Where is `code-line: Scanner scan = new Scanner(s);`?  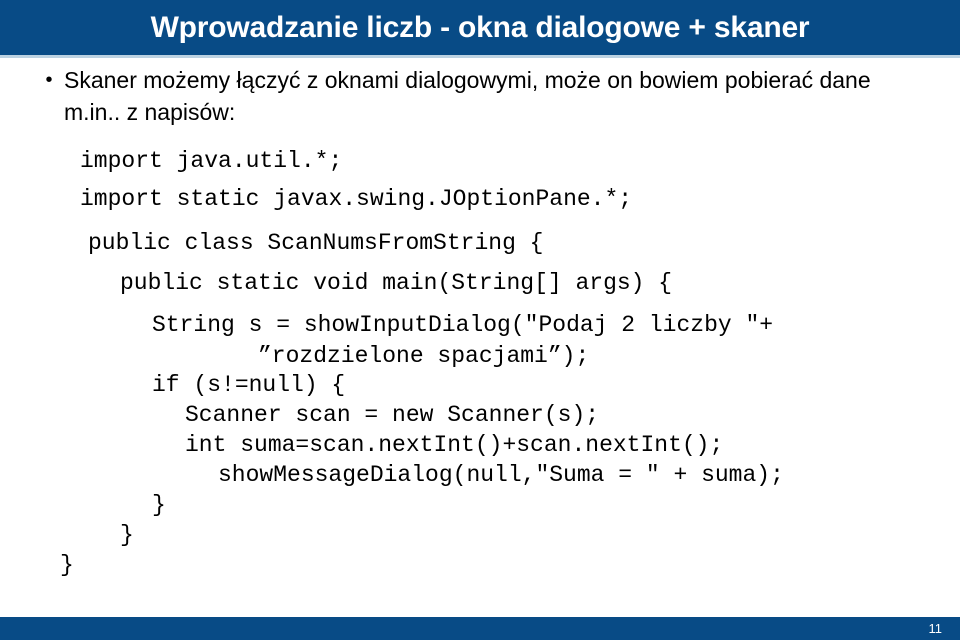 code-line: Scanner scan = new Scanner(s); is located at coordinates (392, 415).